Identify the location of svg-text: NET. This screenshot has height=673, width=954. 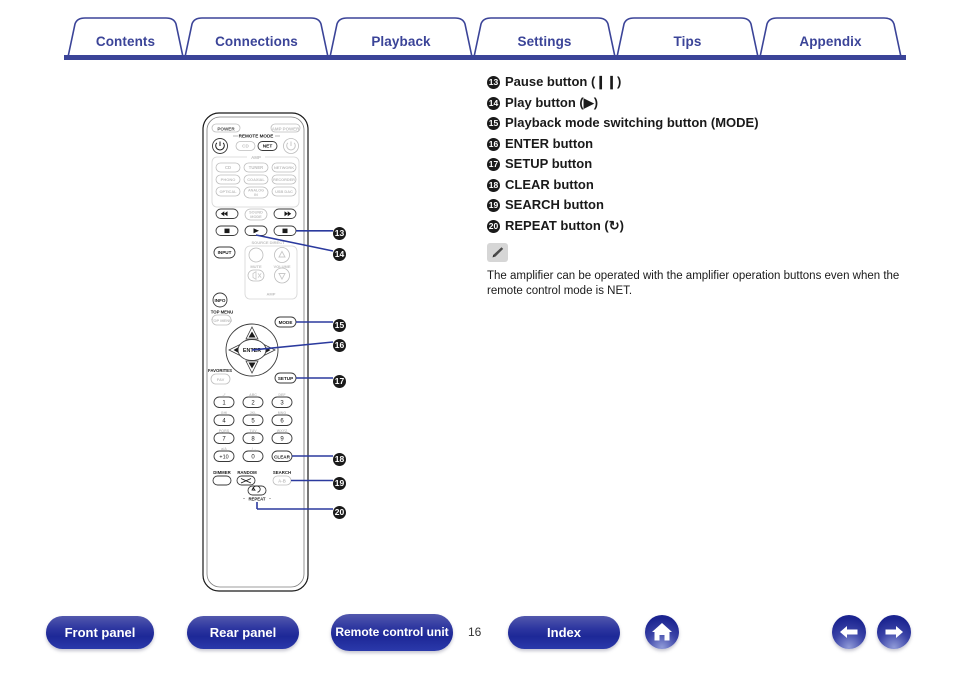
(268, 147).